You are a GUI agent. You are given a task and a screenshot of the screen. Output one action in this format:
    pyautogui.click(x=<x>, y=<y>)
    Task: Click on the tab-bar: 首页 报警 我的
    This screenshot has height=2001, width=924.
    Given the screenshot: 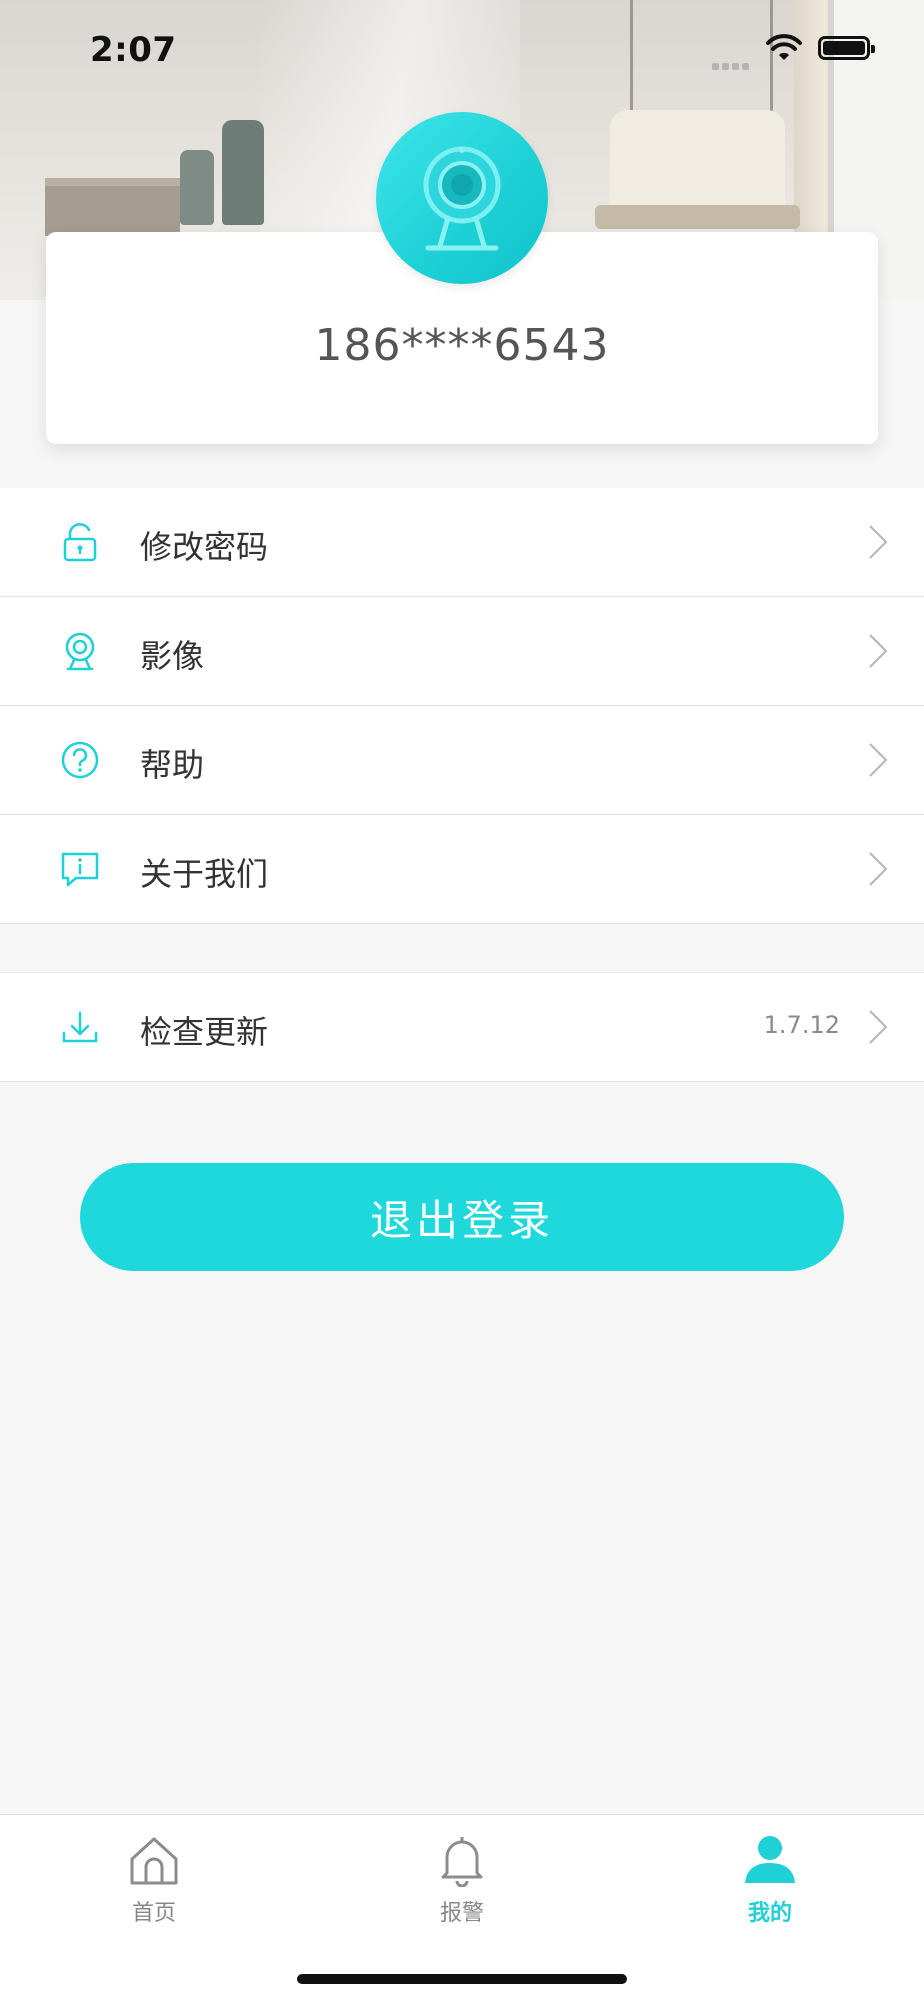 What is the action you would take?
    pyautogui.click(x=462, y=1907)
    